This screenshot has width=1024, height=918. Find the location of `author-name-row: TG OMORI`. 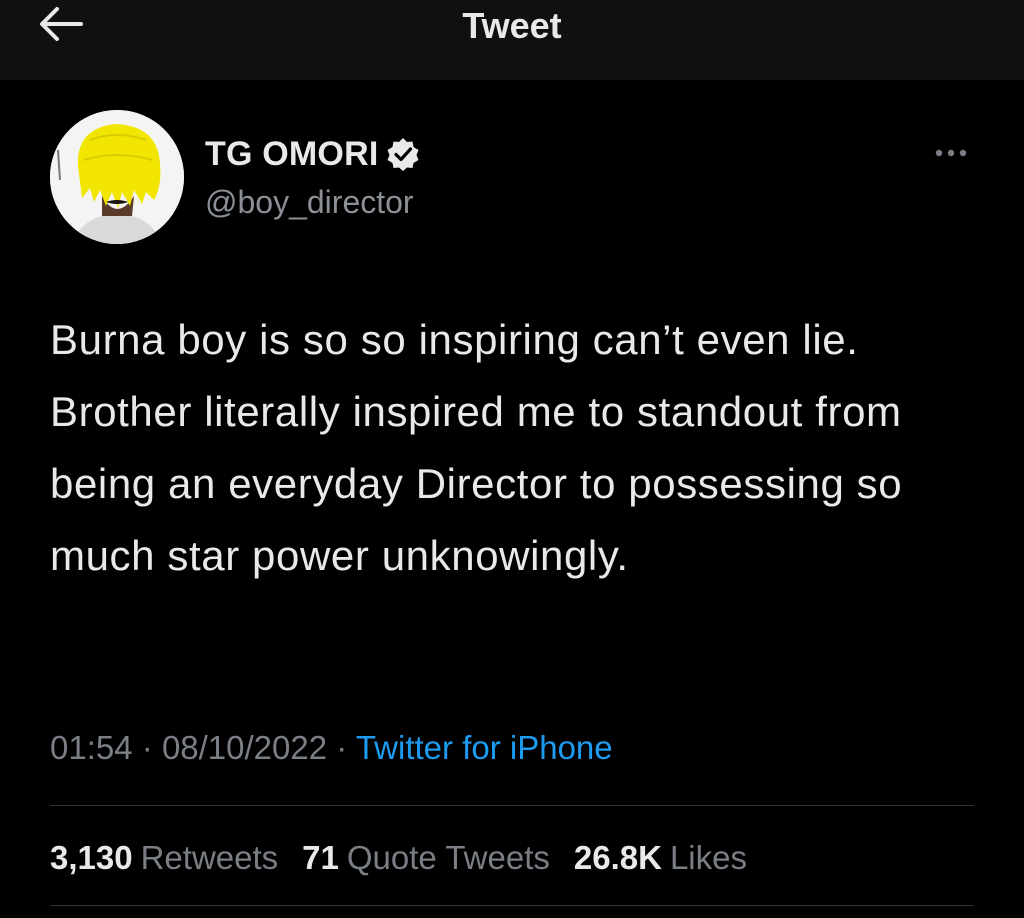

author-name-row: TG OMORI is located at coordinates (313, 154).